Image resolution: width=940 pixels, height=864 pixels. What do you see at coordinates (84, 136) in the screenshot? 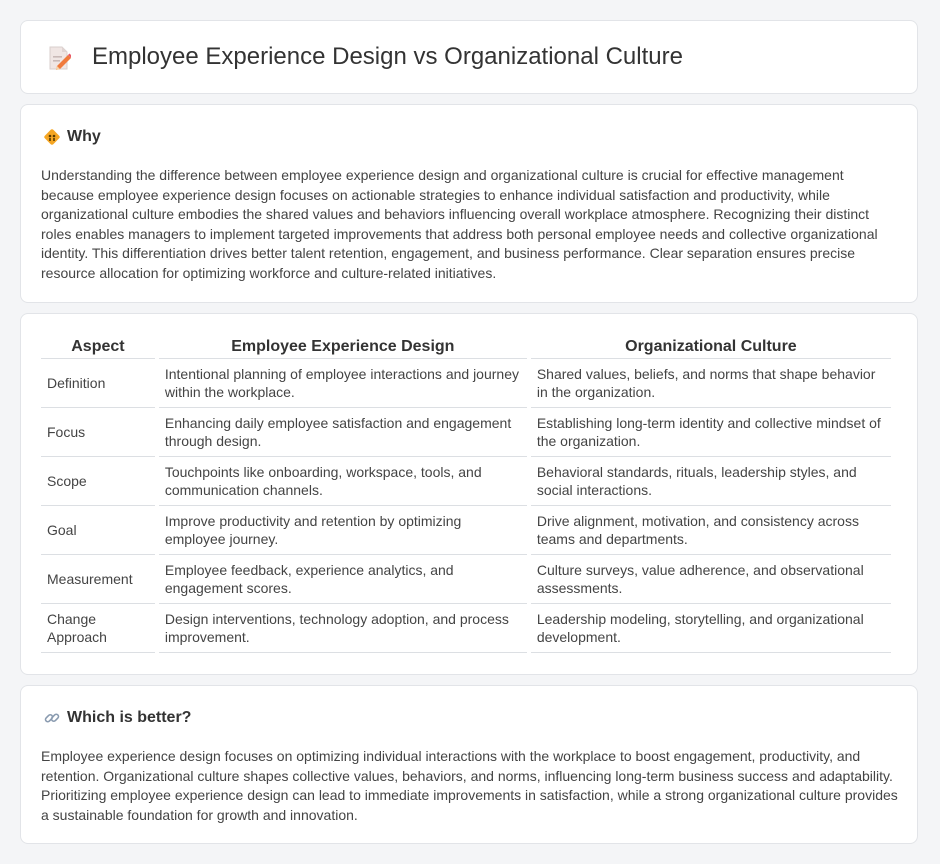
I see `why-heading: Why` at bounding box center [84, 136].